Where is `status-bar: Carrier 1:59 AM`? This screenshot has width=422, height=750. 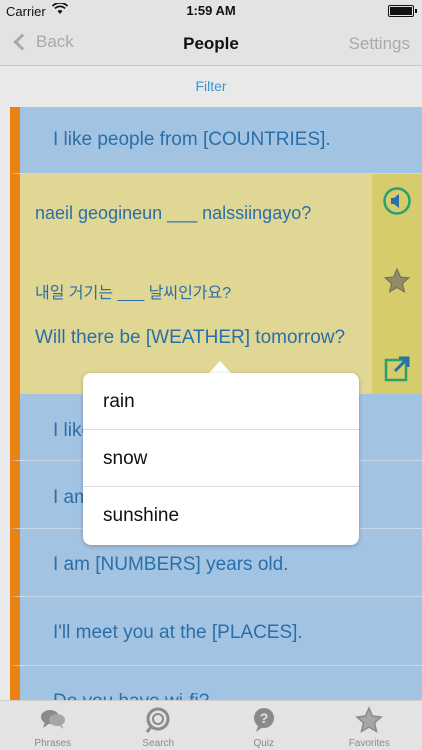
status-bar: Carrier 1:59 AM is located at coordinates (211, 11).